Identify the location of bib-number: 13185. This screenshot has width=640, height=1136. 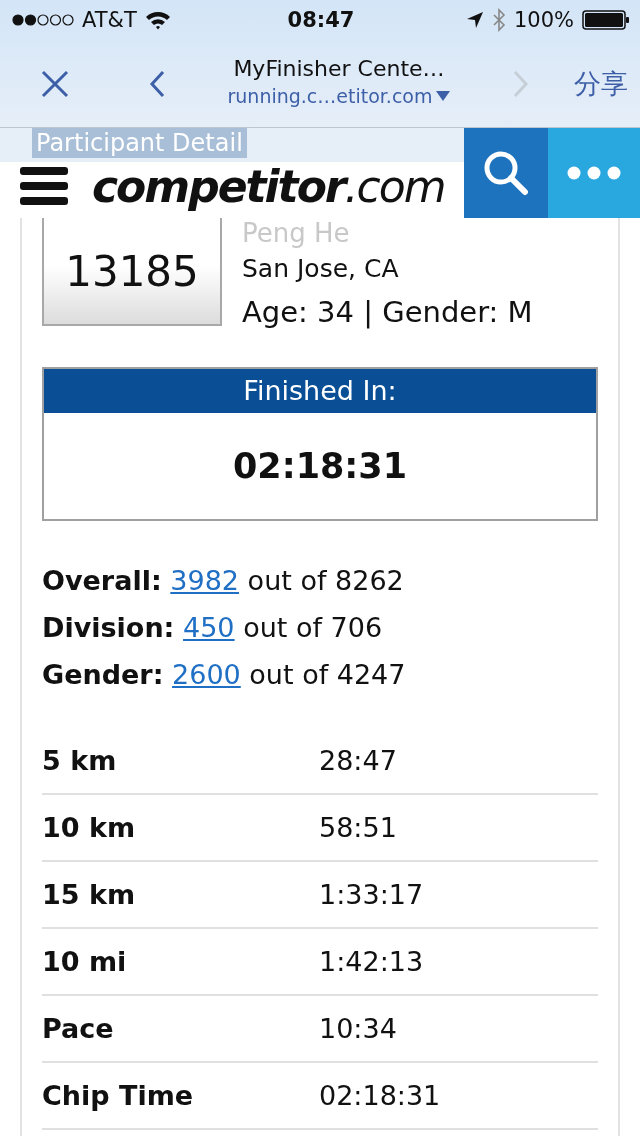
(132, 272).